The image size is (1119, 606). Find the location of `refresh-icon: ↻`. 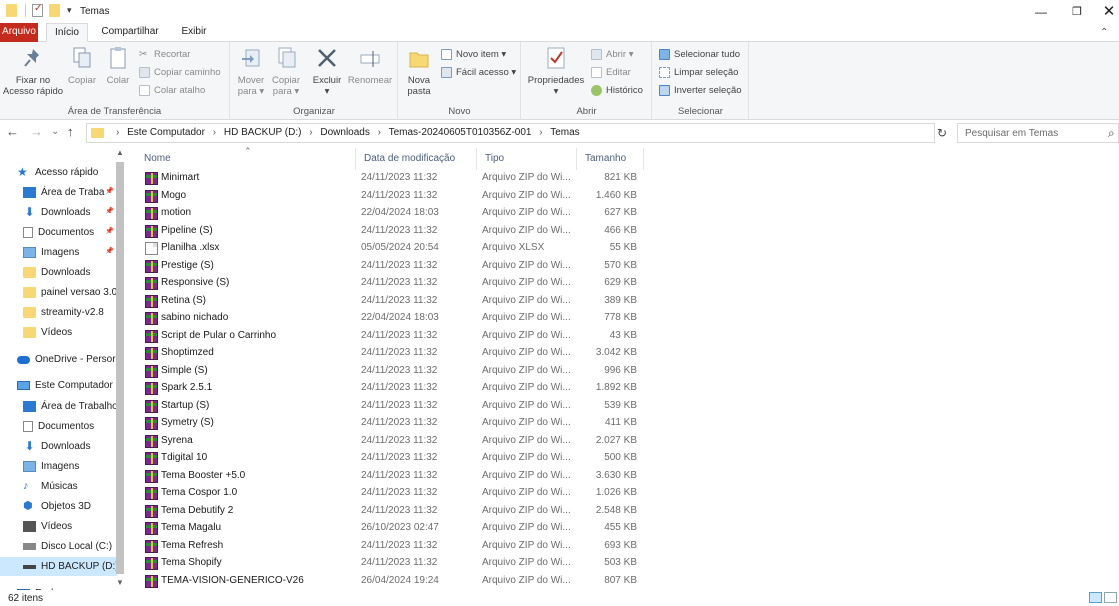

refresh-icon: ↻ is located at coordinates (942, 133).